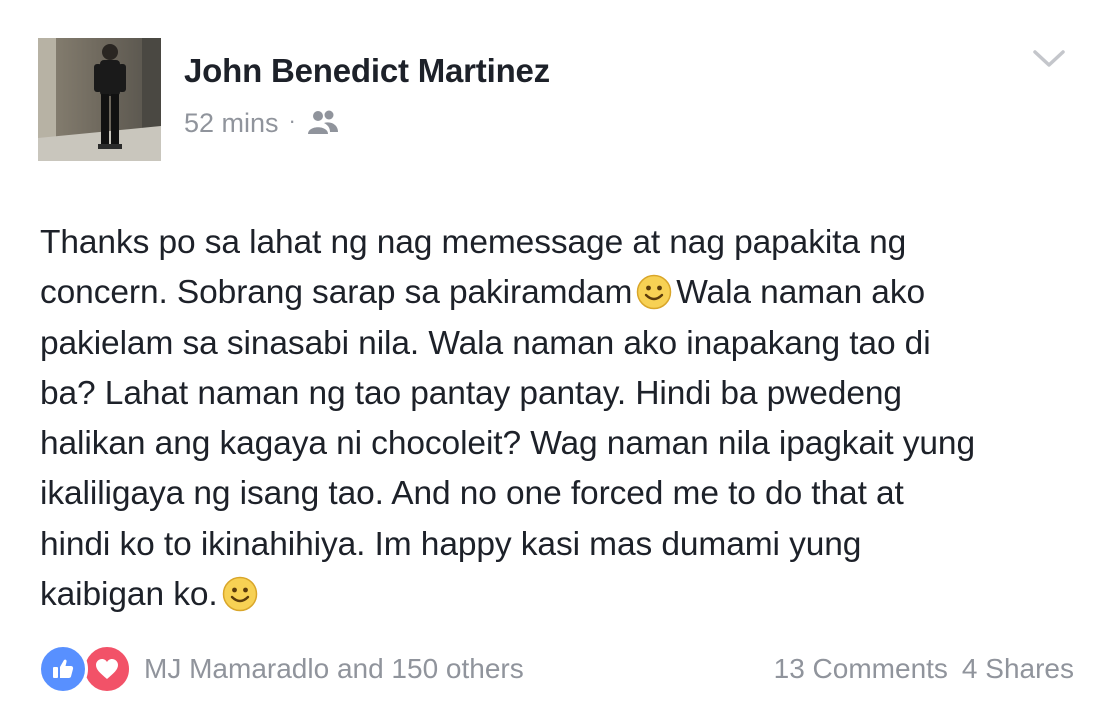 The height and width of the screenshot is (708, 1120). Describe the element at coordinates (323, 123) in the screenshot. I see `friends-icon` at that location.